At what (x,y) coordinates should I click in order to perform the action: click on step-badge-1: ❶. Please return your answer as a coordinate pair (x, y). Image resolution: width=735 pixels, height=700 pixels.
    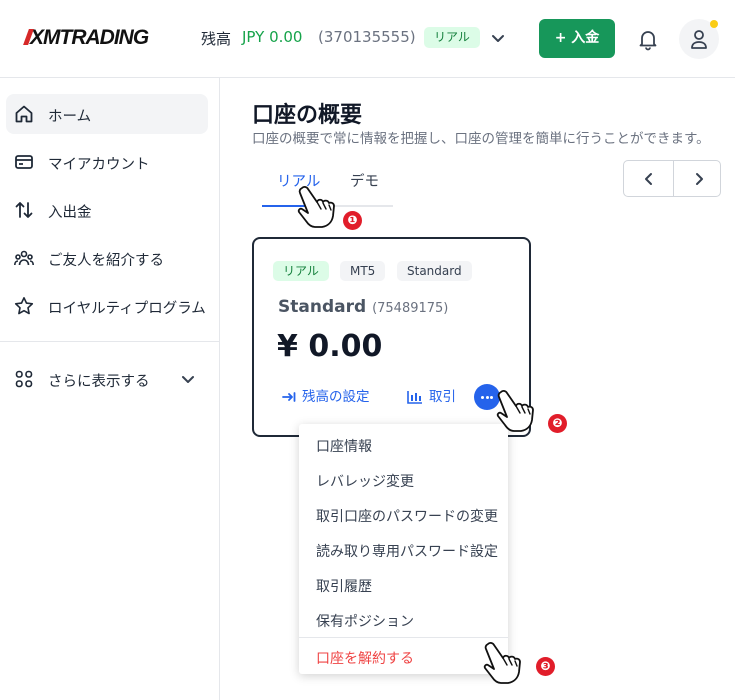
    Looking at the image, I should click on (352, 220).